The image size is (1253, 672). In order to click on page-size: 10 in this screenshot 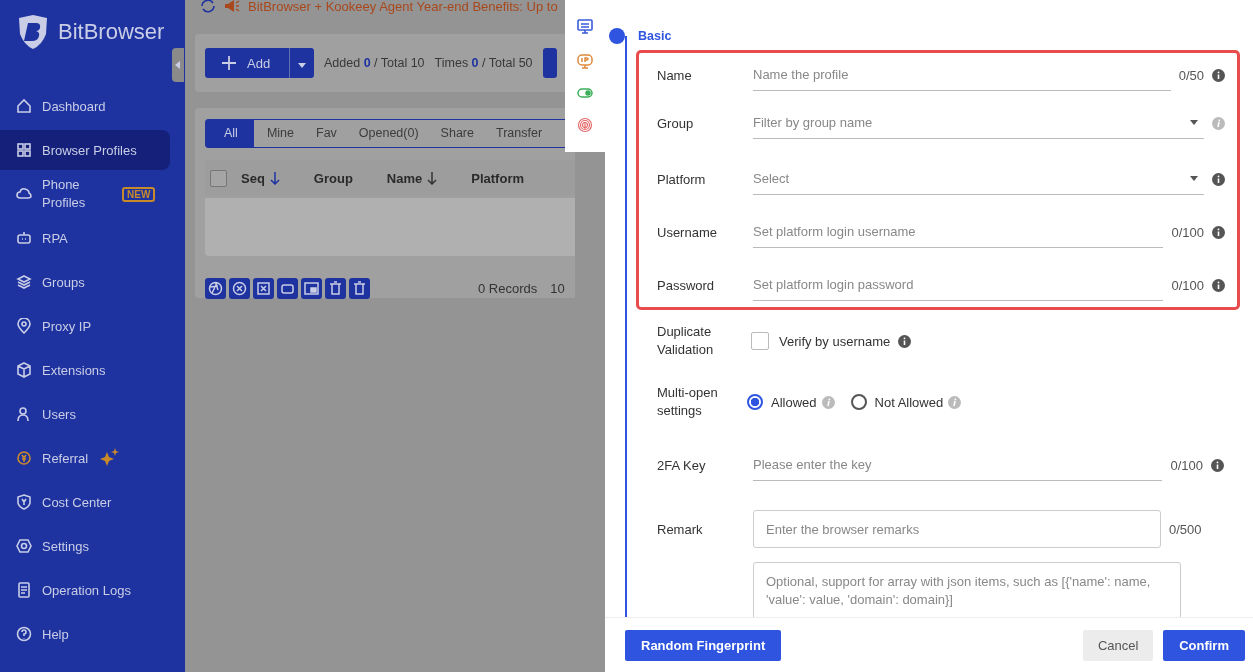, I will do `click(557, 288)`.